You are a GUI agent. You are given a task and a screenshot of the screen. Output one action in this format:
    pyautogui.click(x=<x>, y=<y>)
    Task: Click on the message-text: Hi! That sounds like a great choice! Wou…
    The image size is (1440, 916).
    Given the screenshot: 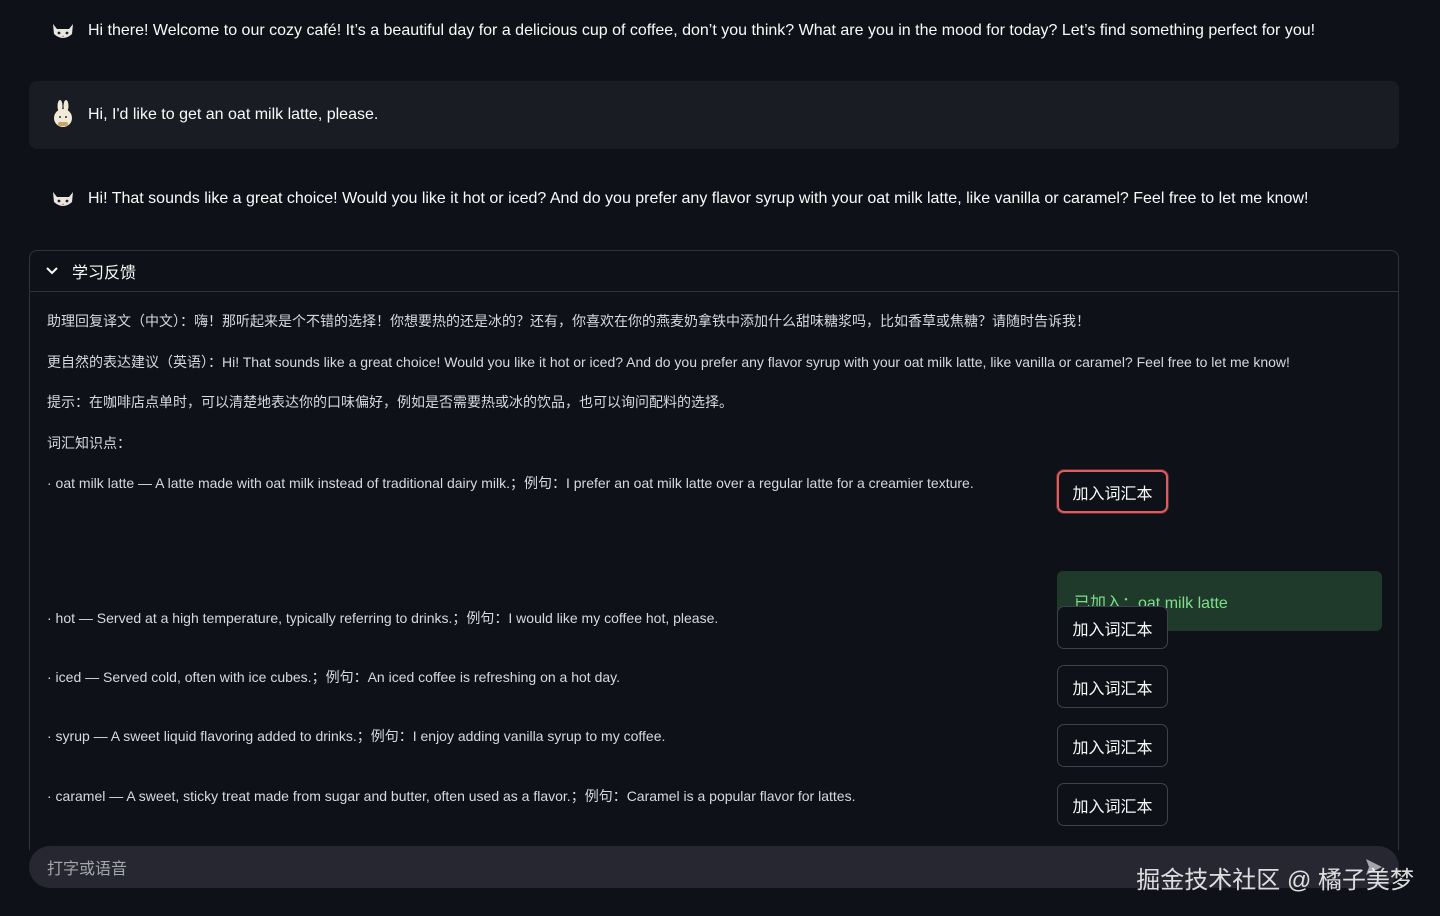 What is the action you would take?
    pyautogui.click(x=698, y=198)
    